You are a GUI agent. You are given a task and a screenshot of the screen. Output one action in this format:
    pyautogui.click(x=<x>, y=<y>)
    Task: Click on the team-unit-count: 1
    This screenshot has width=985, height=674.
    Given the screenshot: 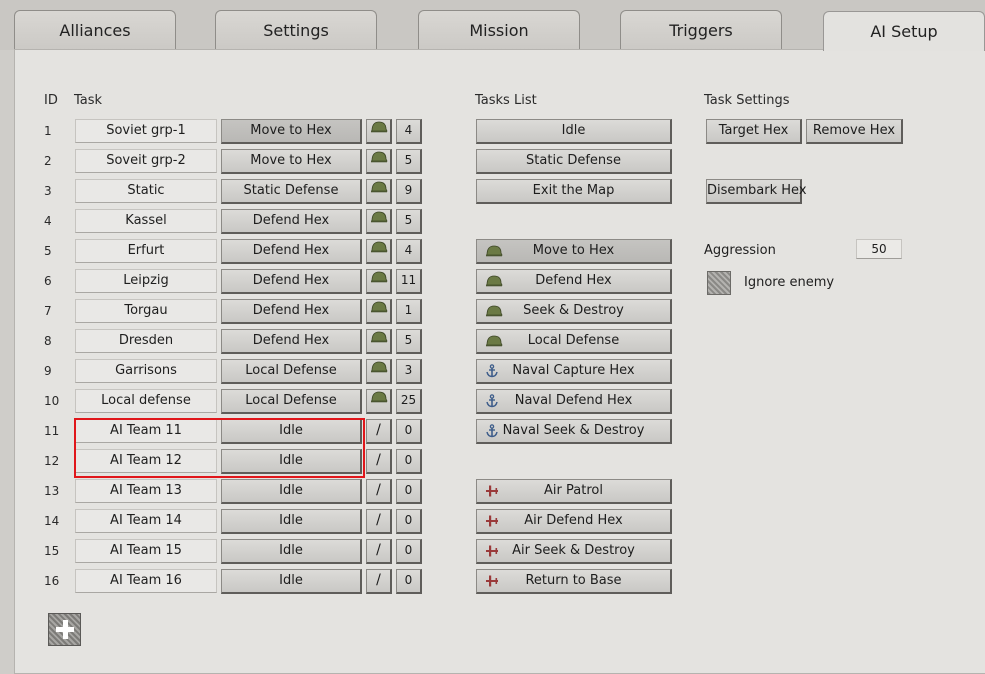 What is the action you would take?
    pyautogui.click(x=409, y=311)
    